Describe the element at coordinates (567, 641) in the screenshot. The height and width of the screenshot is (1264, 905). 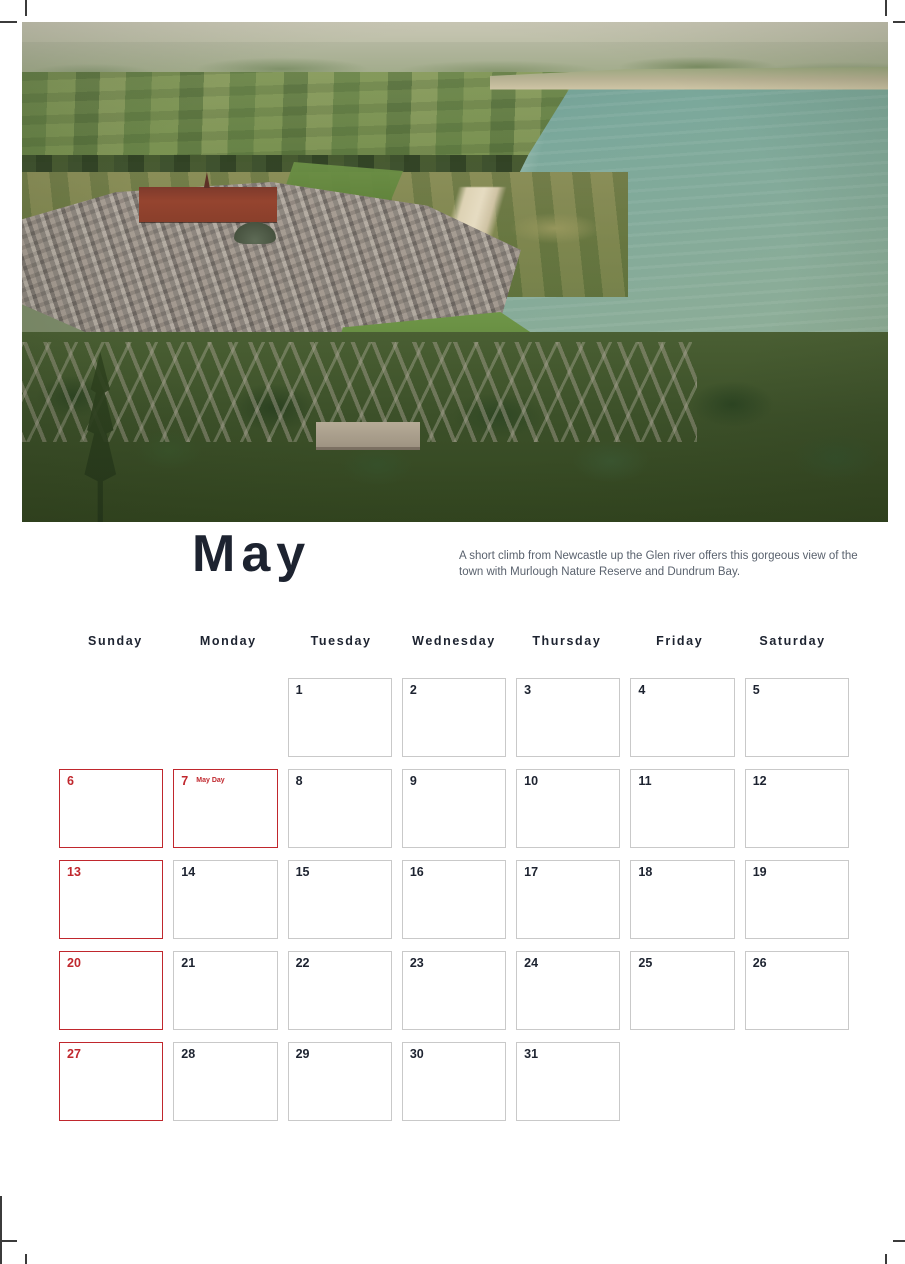
I see `weekday-thursday: Thursday` at that location.